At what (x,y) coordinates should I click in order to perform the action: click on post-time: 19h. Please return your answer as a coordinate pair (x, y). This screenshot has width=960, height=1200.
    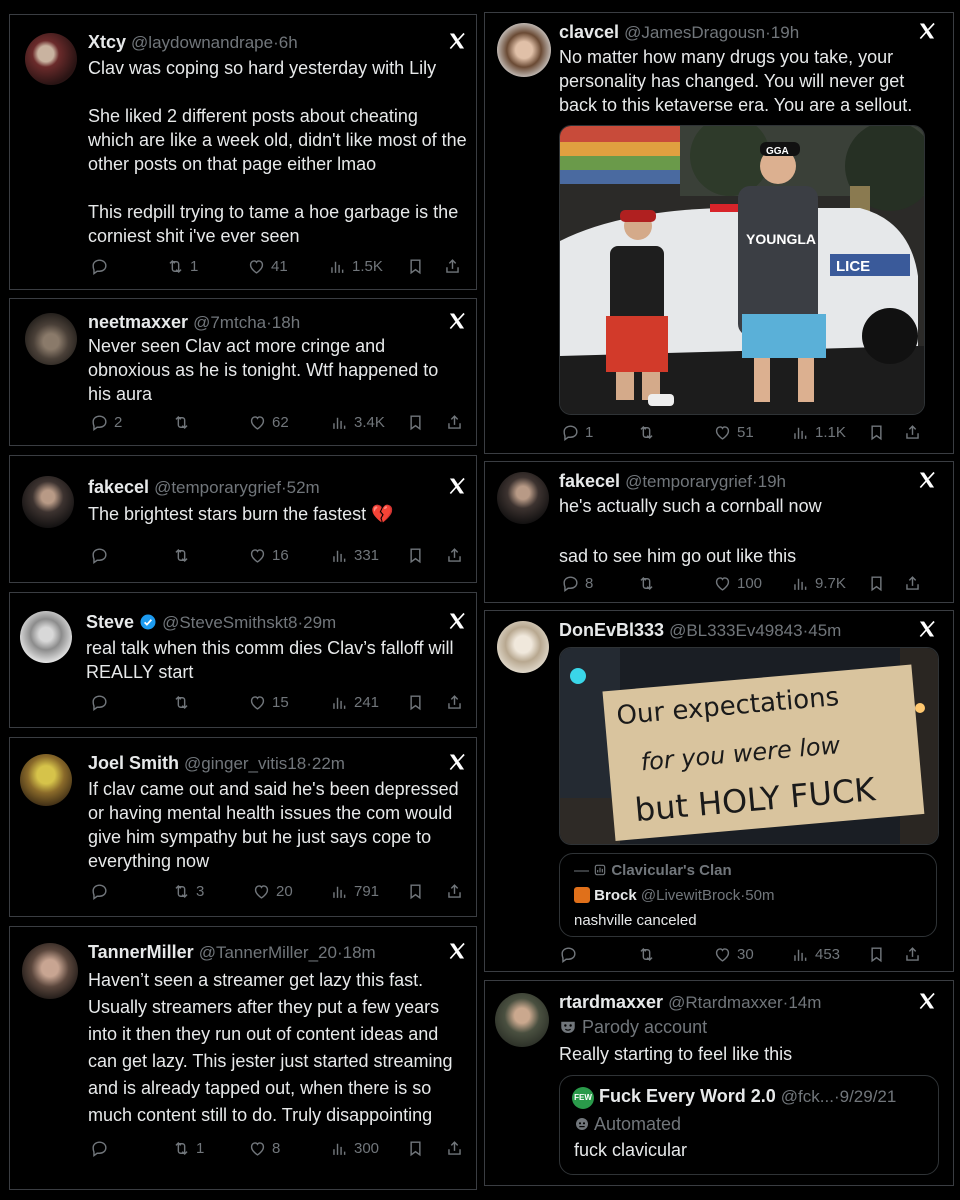
    Looking at the image, I should click on (785, 32).